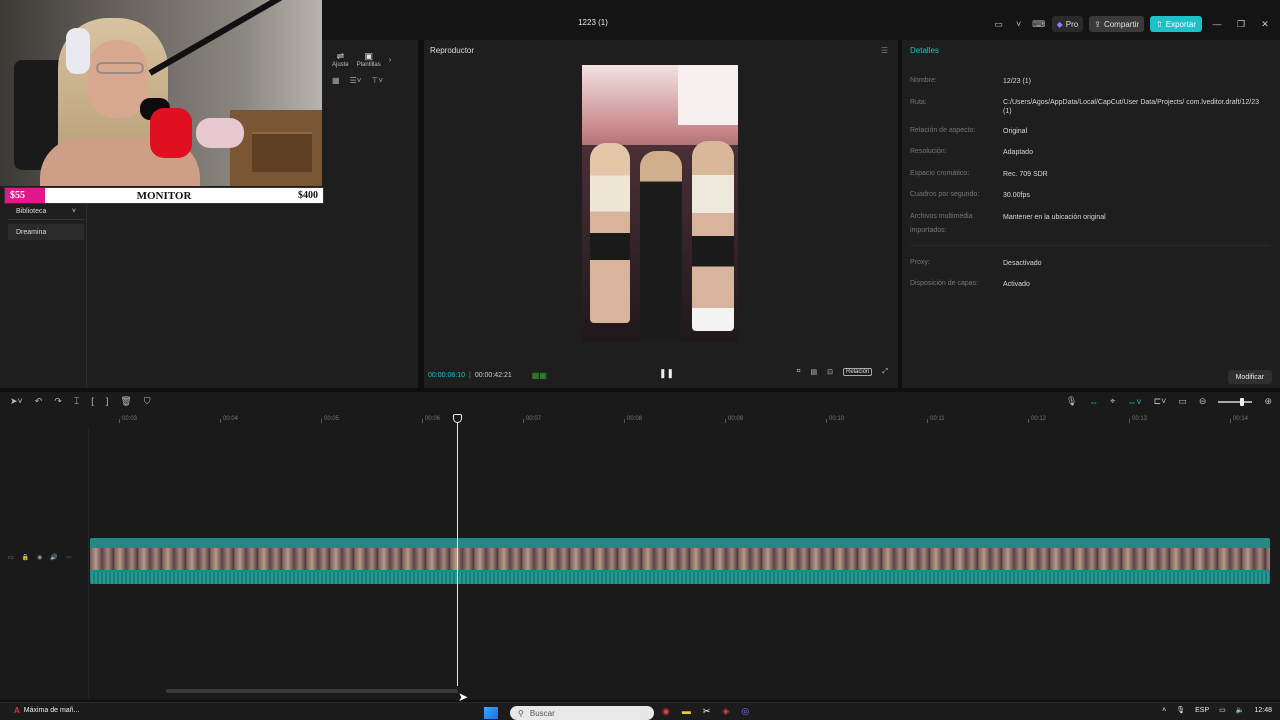  What do you see at coordinates (330, 419) in the screenshot?
I see `ruler-tick: 00:05` at bounding box center [330, 419].